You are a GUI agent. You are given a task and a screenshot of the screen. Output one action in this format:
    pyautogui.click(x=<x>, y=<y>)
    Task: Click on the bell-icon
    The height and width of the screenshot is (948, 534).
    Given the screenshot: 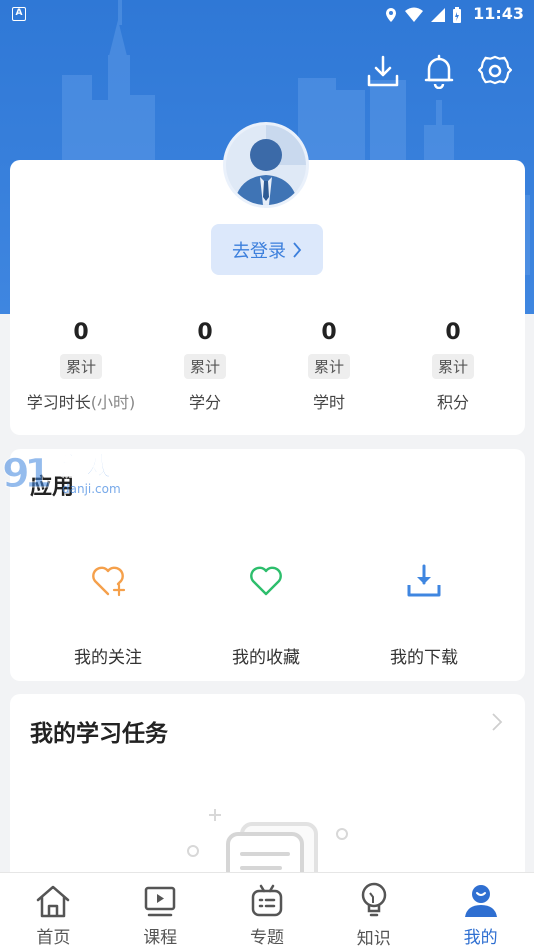 What is the action you would take?
    pyautogui.click(x=439, y=71)
    